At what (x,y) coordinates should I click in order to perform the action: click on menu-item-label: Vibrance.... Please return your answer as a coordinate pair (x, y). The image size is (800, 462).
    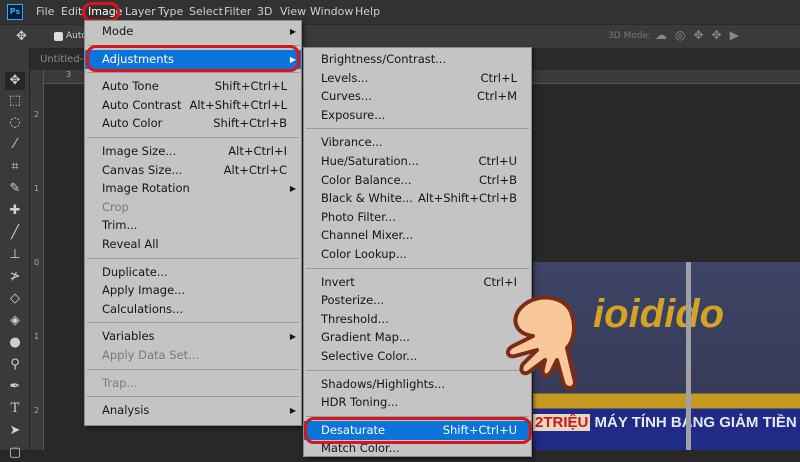
    Looking at the image, I should click on (352, 142).